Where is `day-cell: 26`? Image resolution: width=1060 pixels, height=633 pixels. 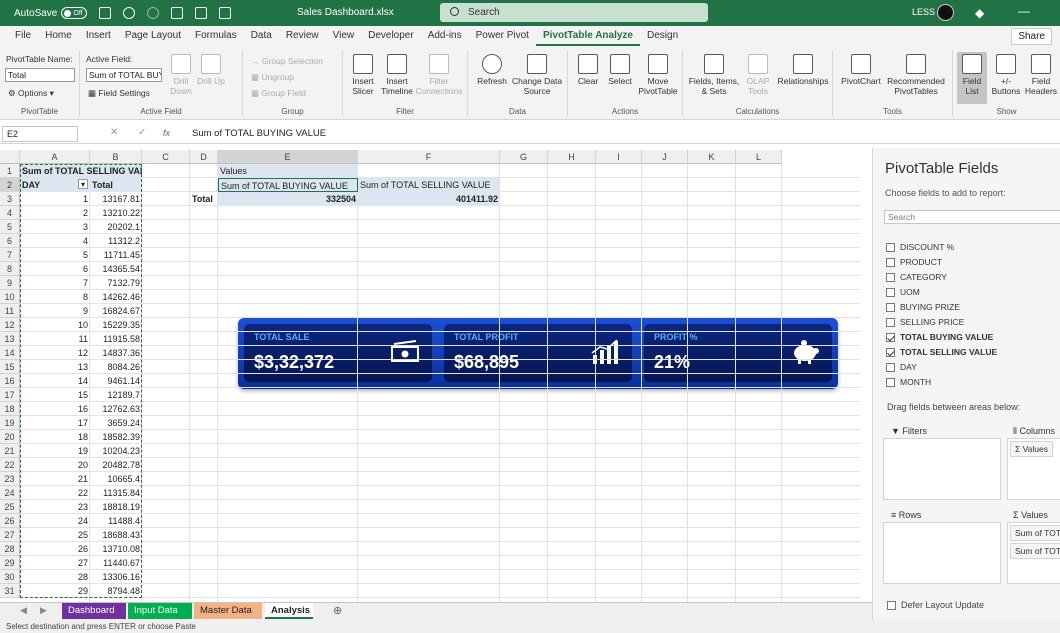
day-cell: 26 is located at coordinates (55, 549).